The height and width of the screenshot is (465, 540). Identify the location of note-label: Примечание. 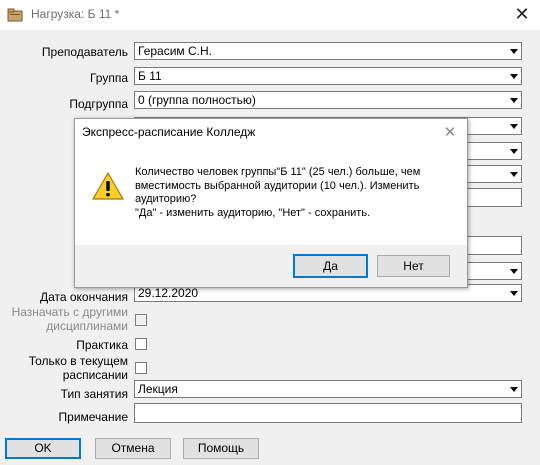
(93, 417).